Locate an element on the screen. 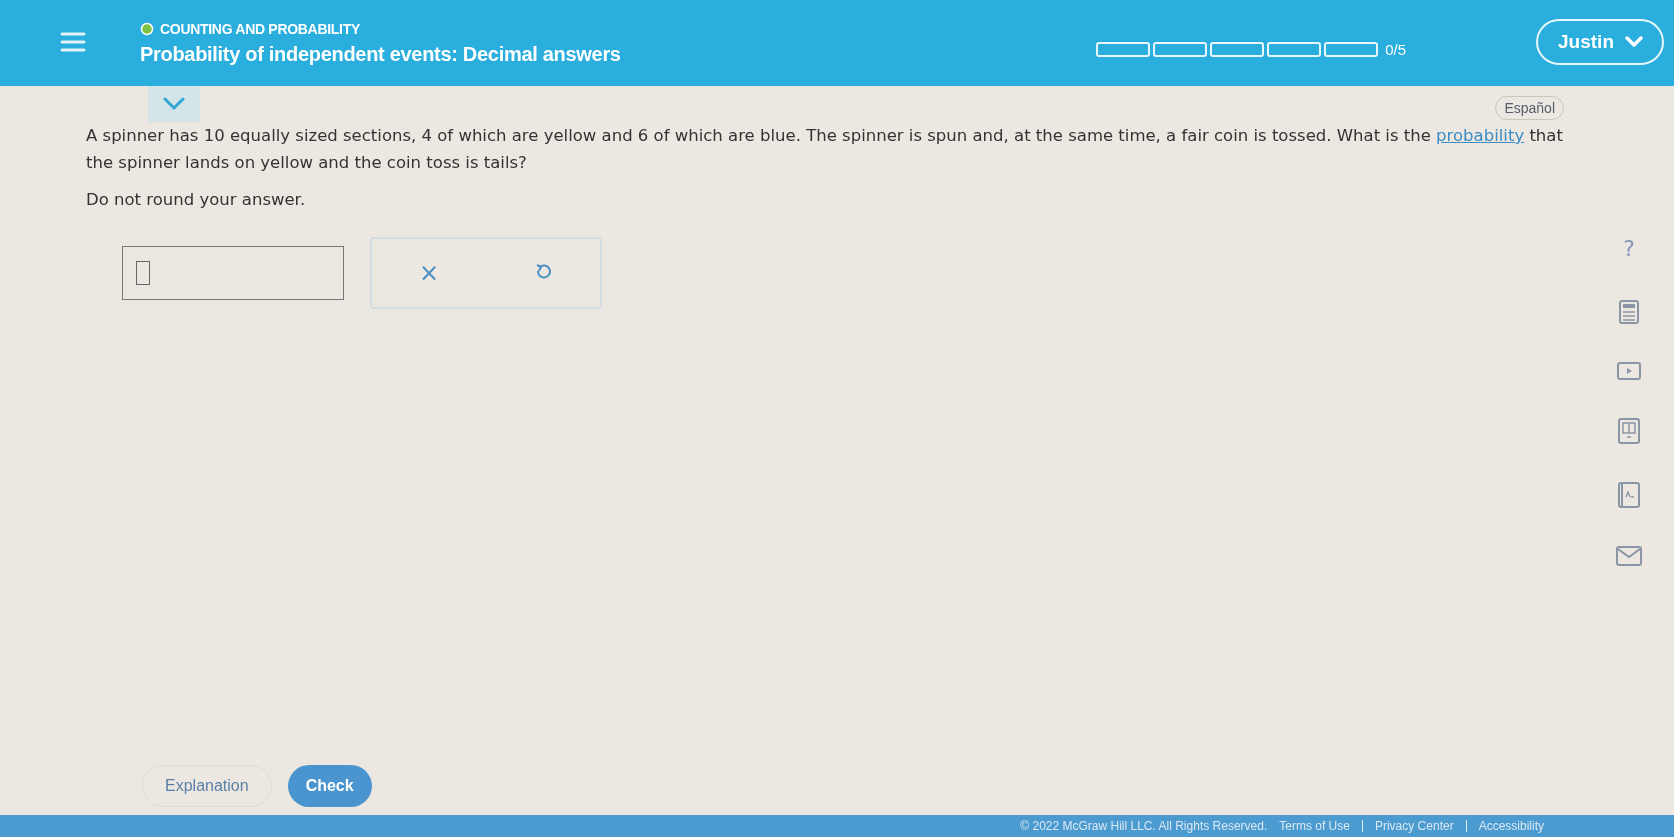  progress-count: 0/5 is located at coordinates (1396, 49).